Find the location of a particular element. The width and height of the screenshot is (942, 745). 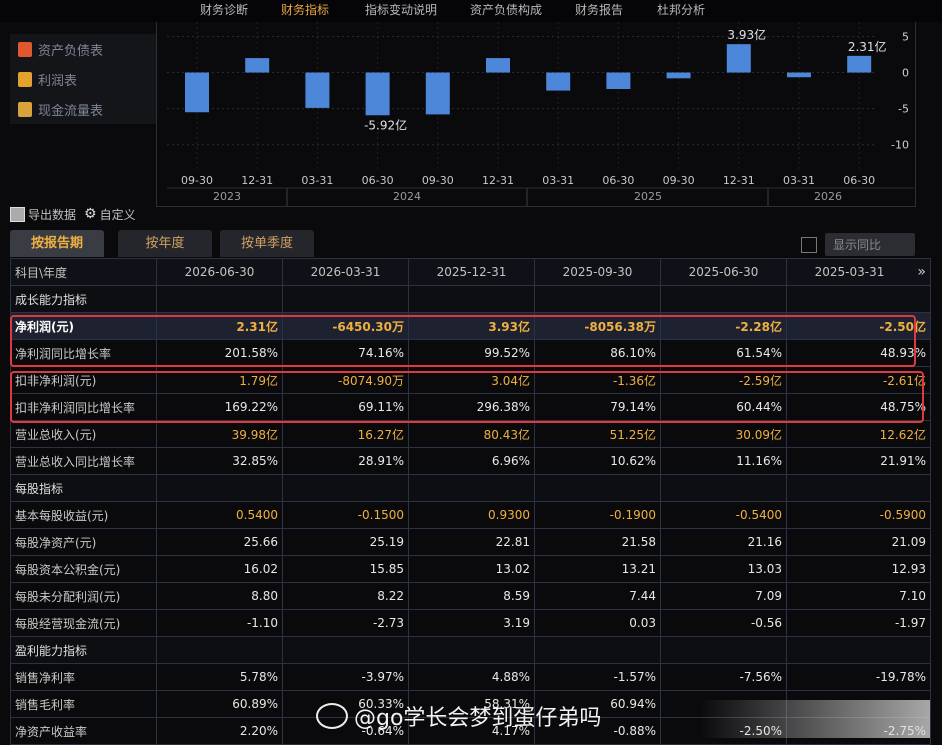

cell-value: 69.11% is located at coordinates (345, 407).